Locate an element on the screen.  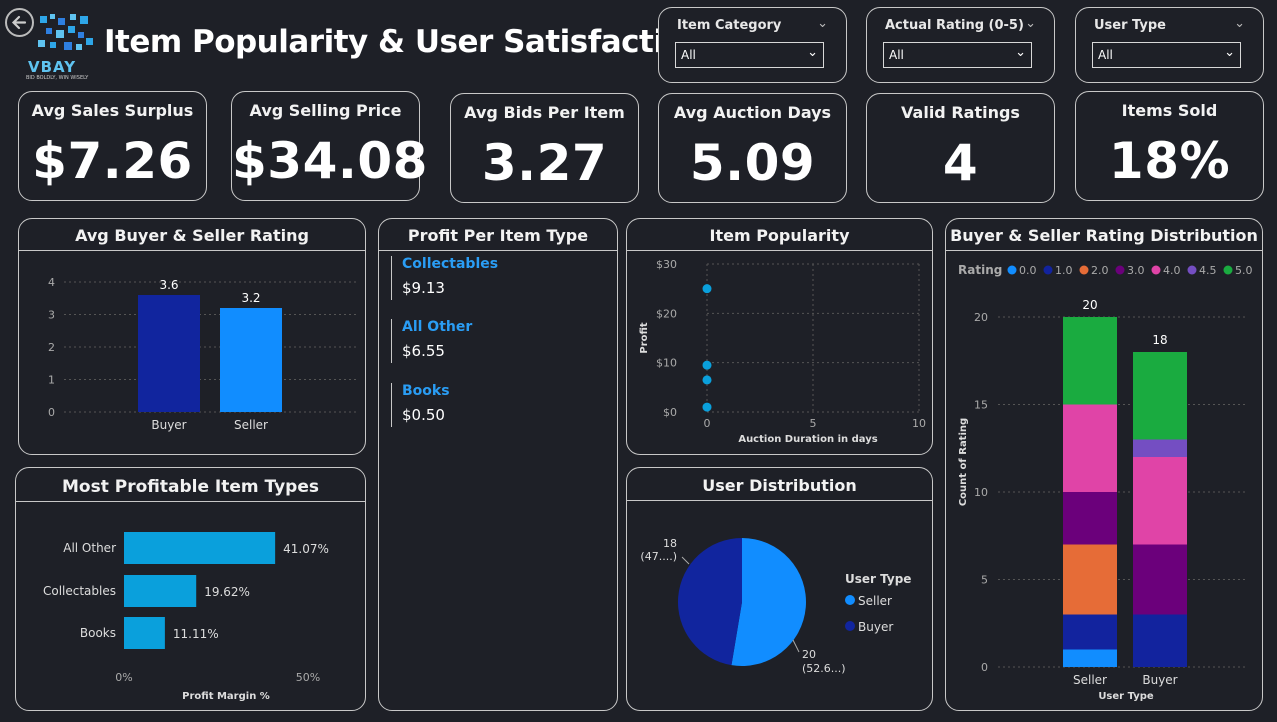
pie-slice is located at coordinates (768, 602).